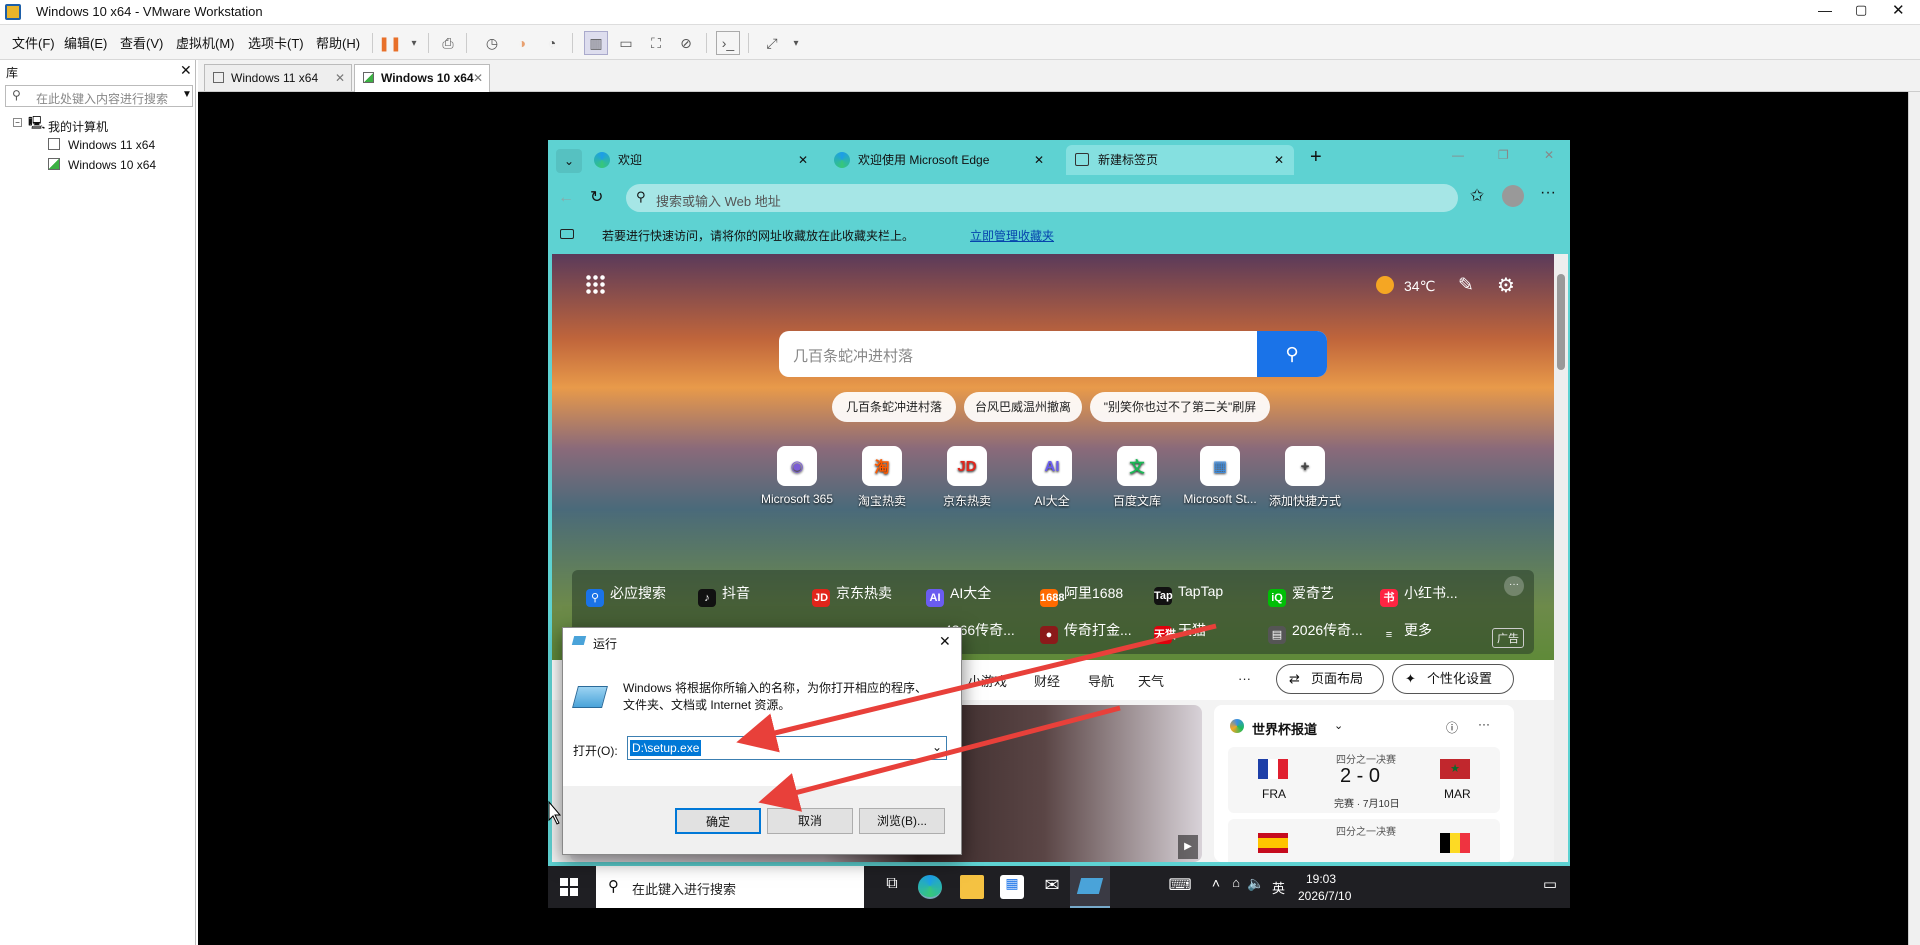  Describe the element at coordinates (555, 812) in the screenshot. I see `mouse-cursor-icon` at that location.